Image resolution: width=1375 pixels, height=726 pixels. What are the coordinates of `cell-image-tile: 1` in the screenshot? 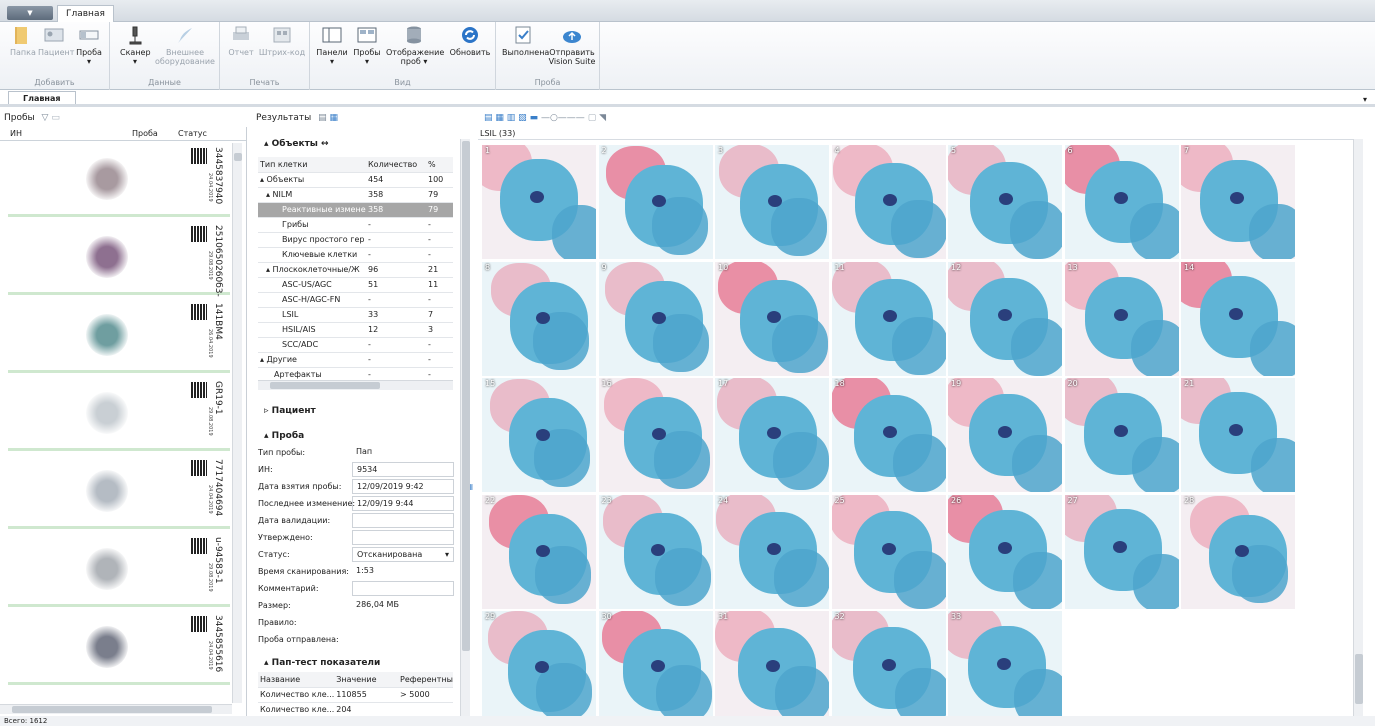 It's located at (539, 202).